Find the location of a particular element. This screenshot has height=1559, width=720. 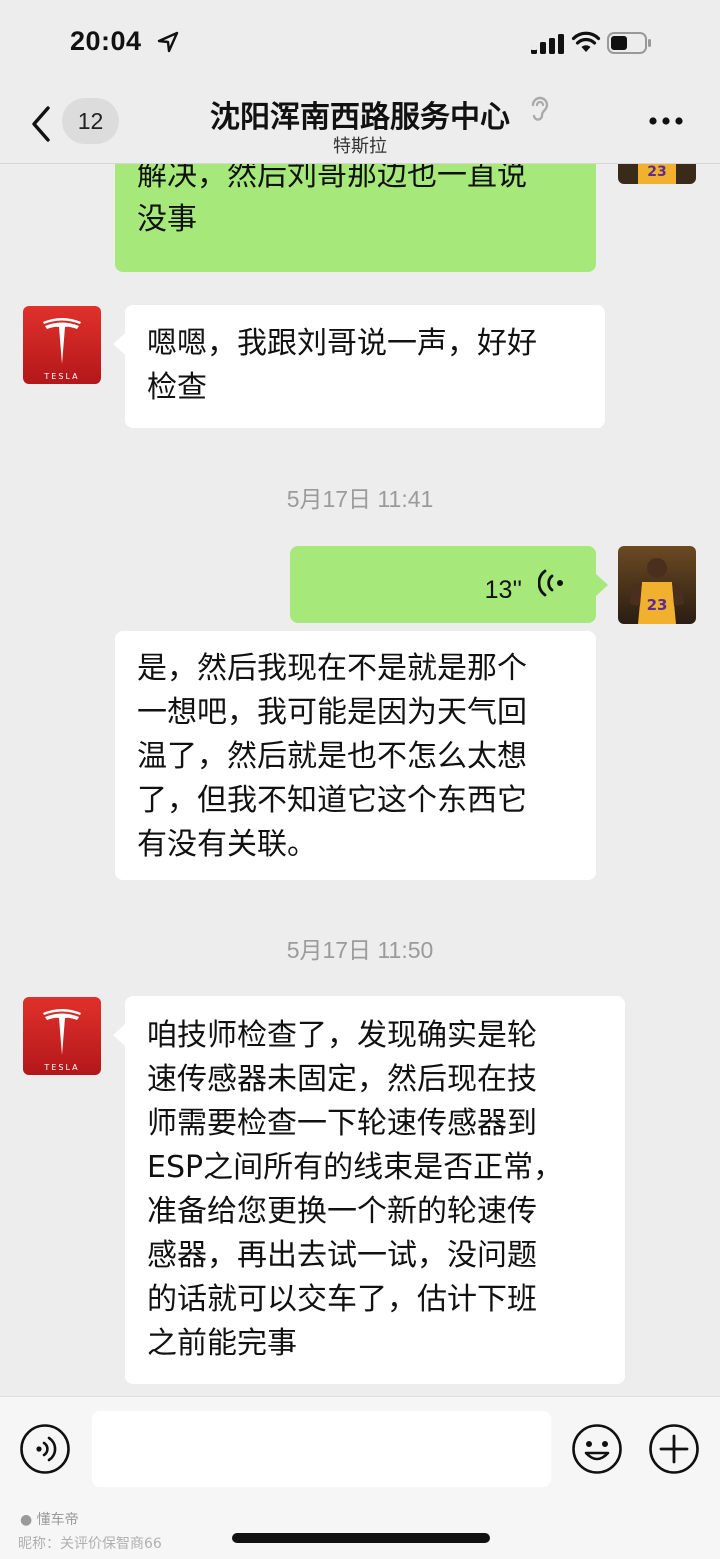

chat-header: 12 沈阳浑南西路服务中心 特斯拉 is located at coordinates (360, 126).